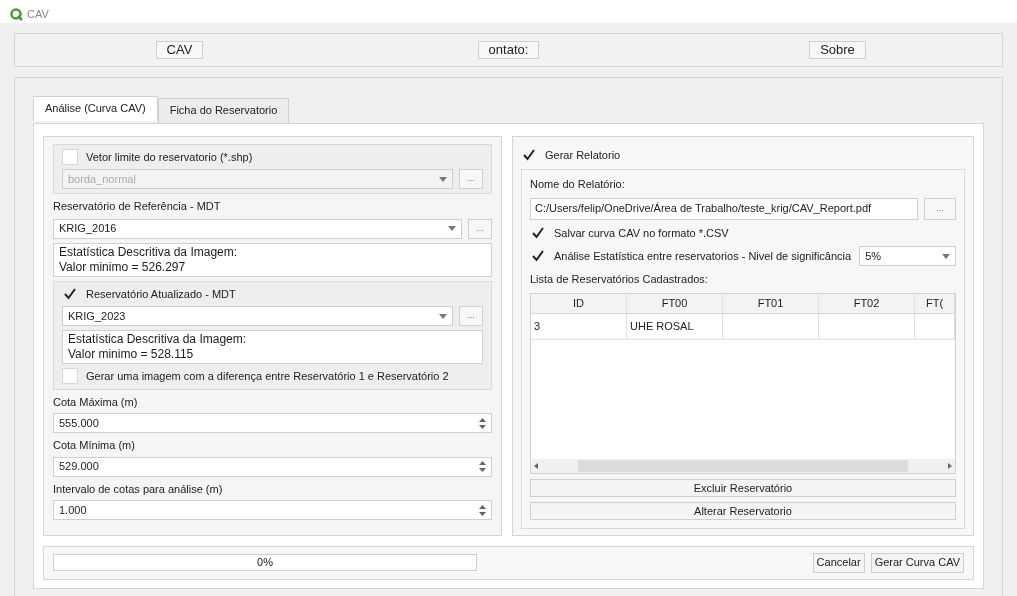  Describe the element at coordinates (907, 256) in the screenshot. I see `dropdown: 5%` at that location.